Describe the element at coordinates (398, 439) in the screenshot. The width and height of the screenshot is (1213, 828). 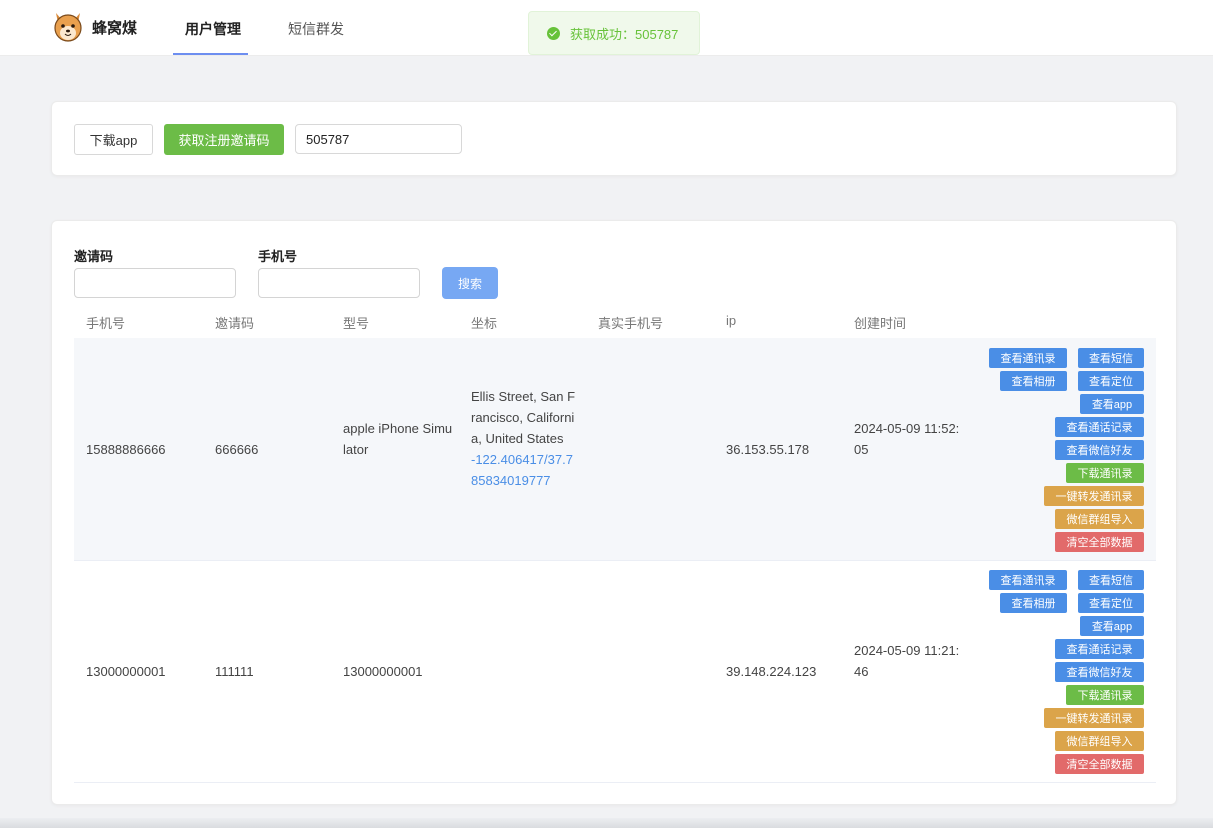
I see `cell-model: apple iPhone Simulator` at that location.